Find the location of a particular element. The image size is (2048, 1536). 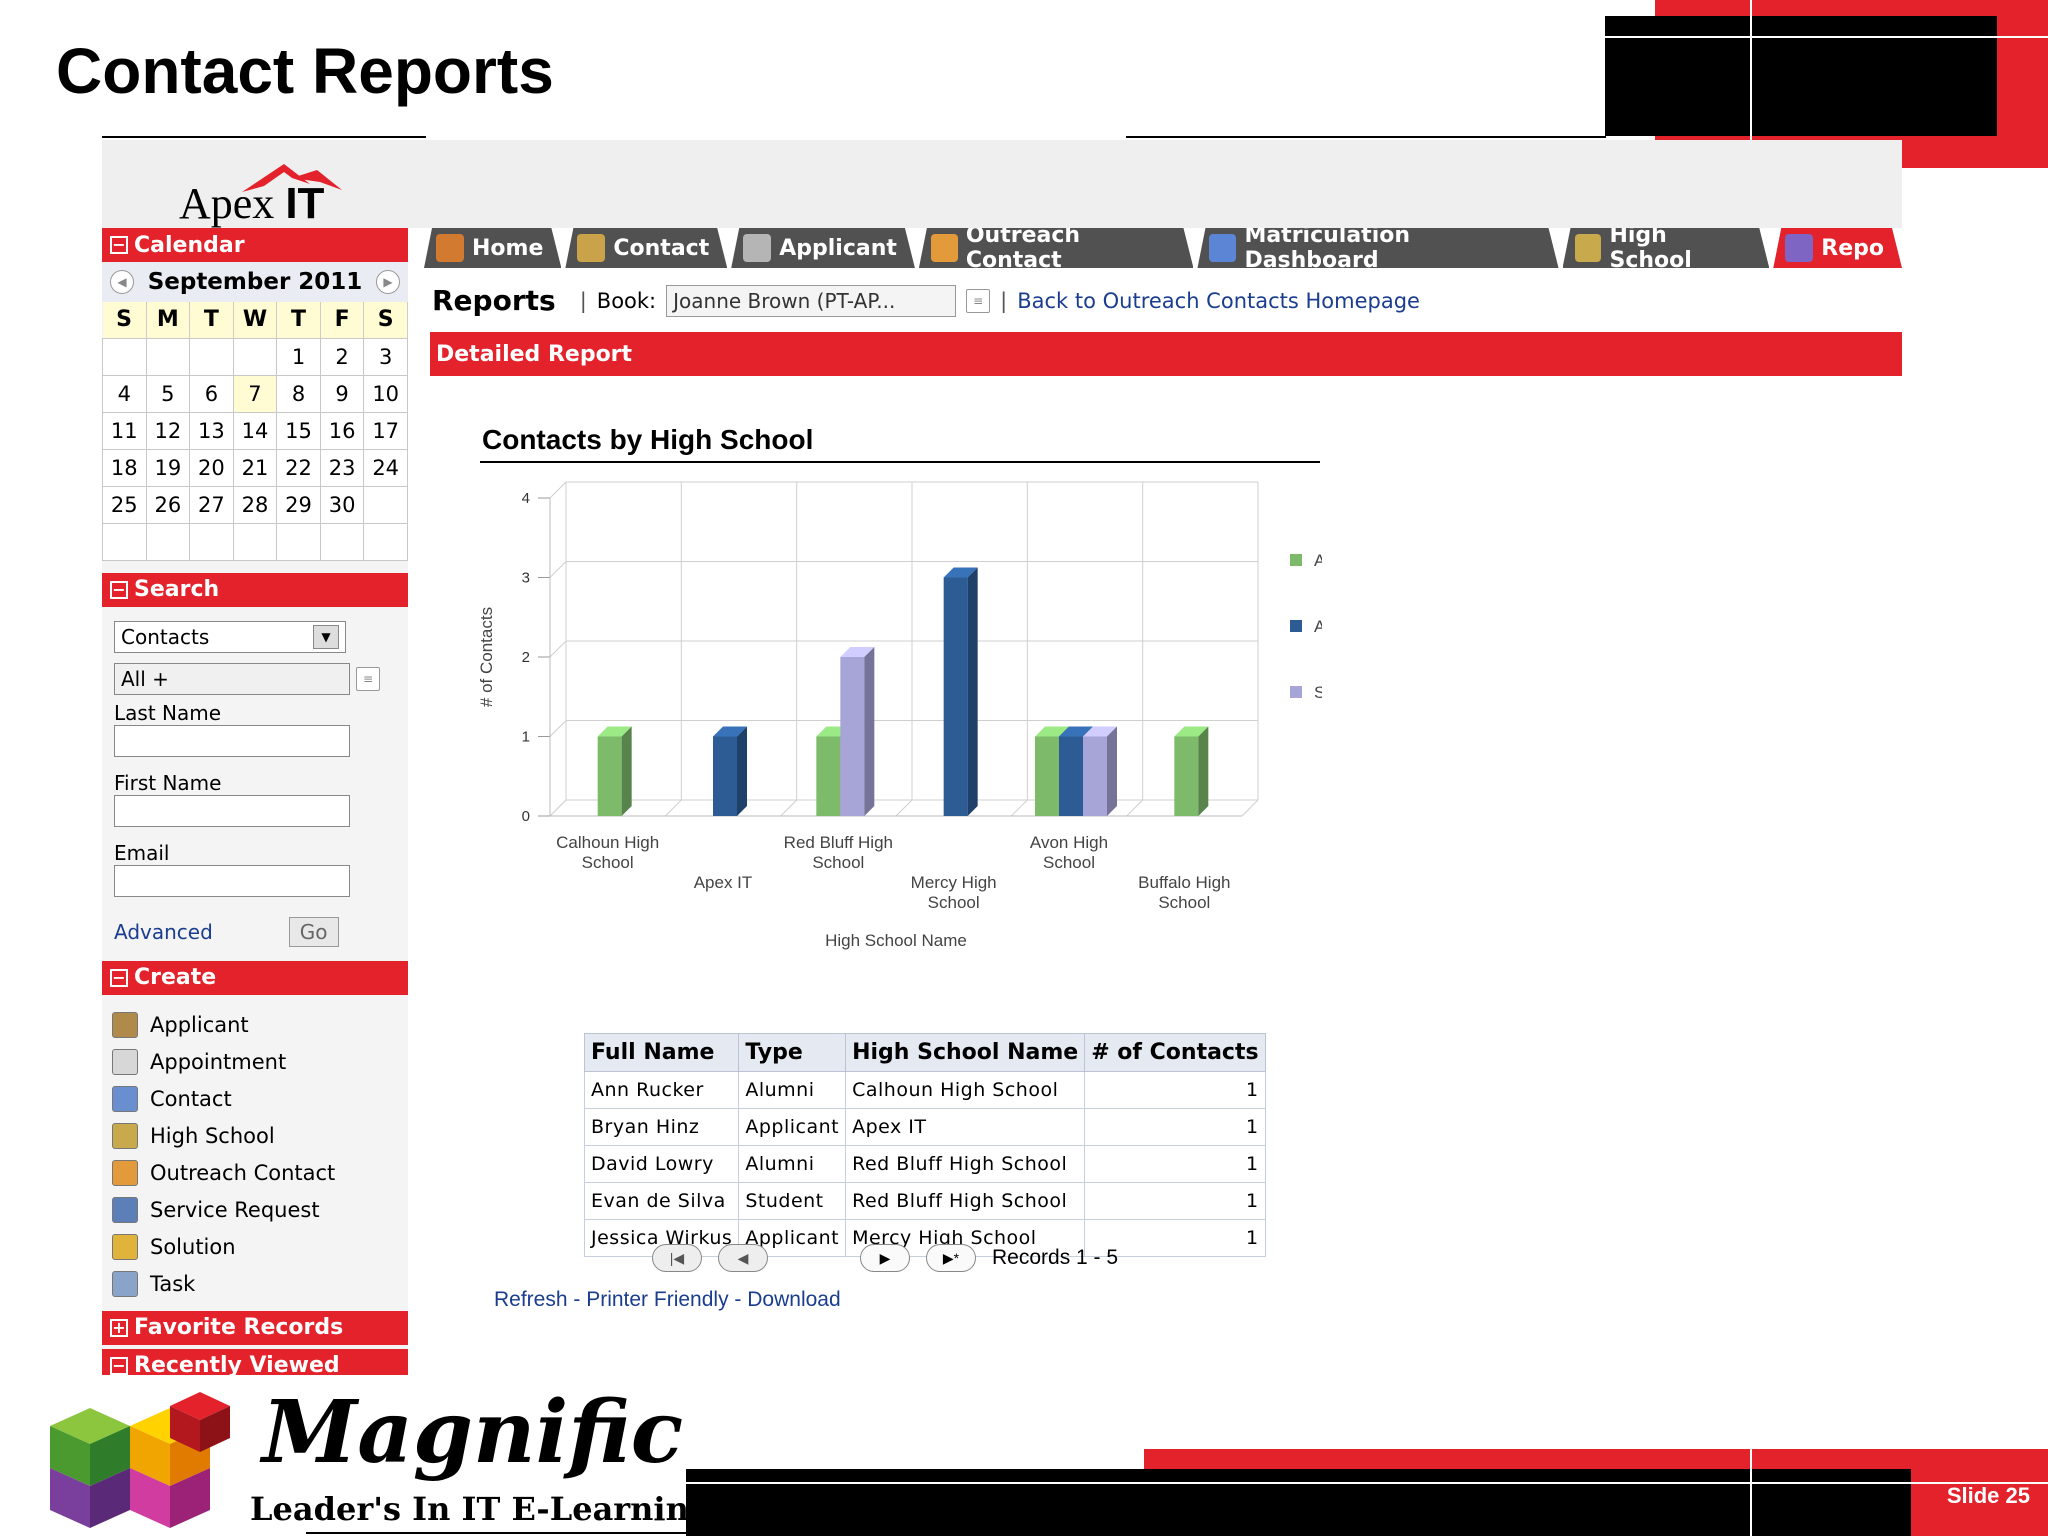

table-row: David Lowry Alumni Red Bluff High School 1 is located at coordinates (924, 1164).